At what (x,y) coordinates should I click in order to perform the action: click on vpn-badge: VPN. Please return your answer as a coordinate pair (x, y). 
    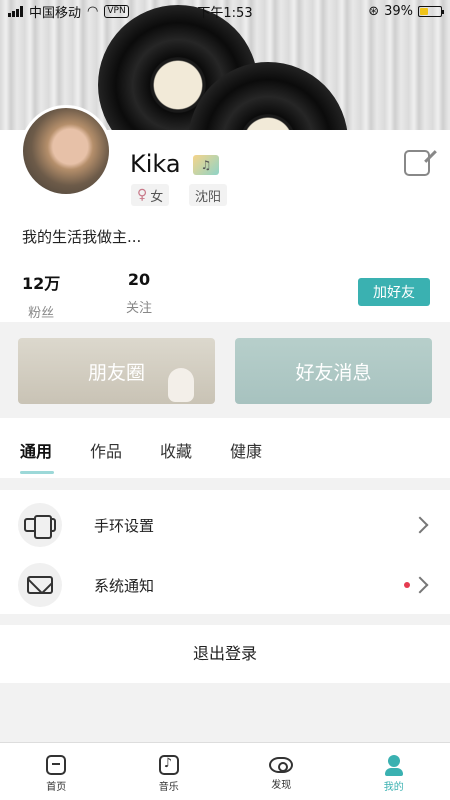
    Looking at the image, I should click on (116, 11).